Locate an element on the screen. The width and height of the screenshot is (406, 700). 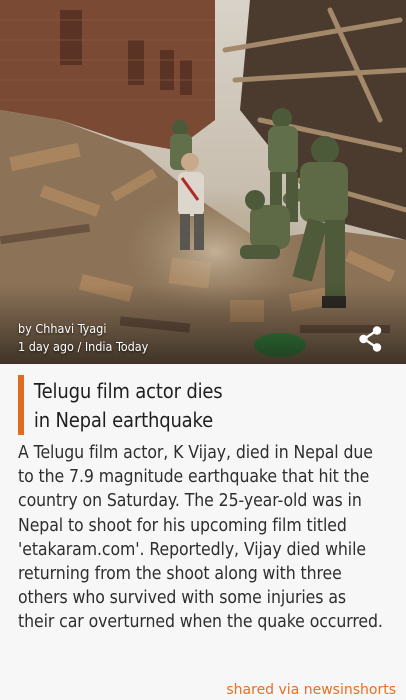
share-button is located at coordinates (371, 339).